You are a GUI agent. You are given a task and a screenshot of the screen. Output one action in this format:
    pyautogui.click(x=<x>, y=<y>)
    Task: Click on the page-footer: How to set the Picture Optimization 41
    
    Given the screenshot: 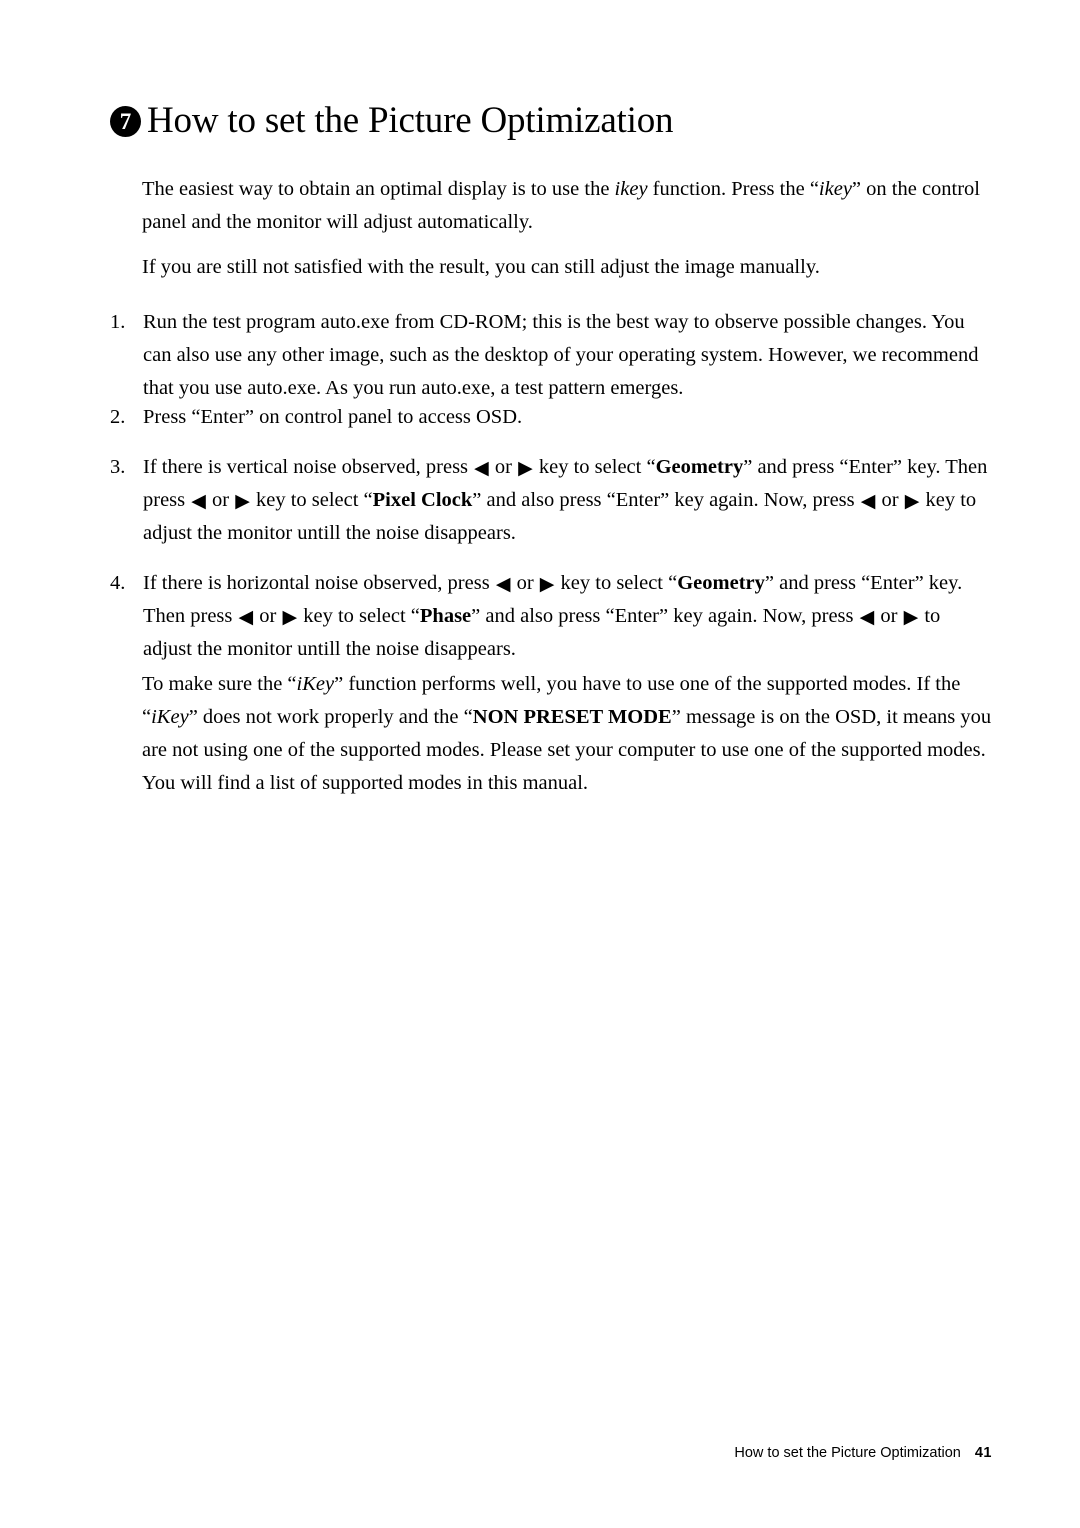 What is the action you would take?
    pyautogui.click(x=496, y=1453)
    